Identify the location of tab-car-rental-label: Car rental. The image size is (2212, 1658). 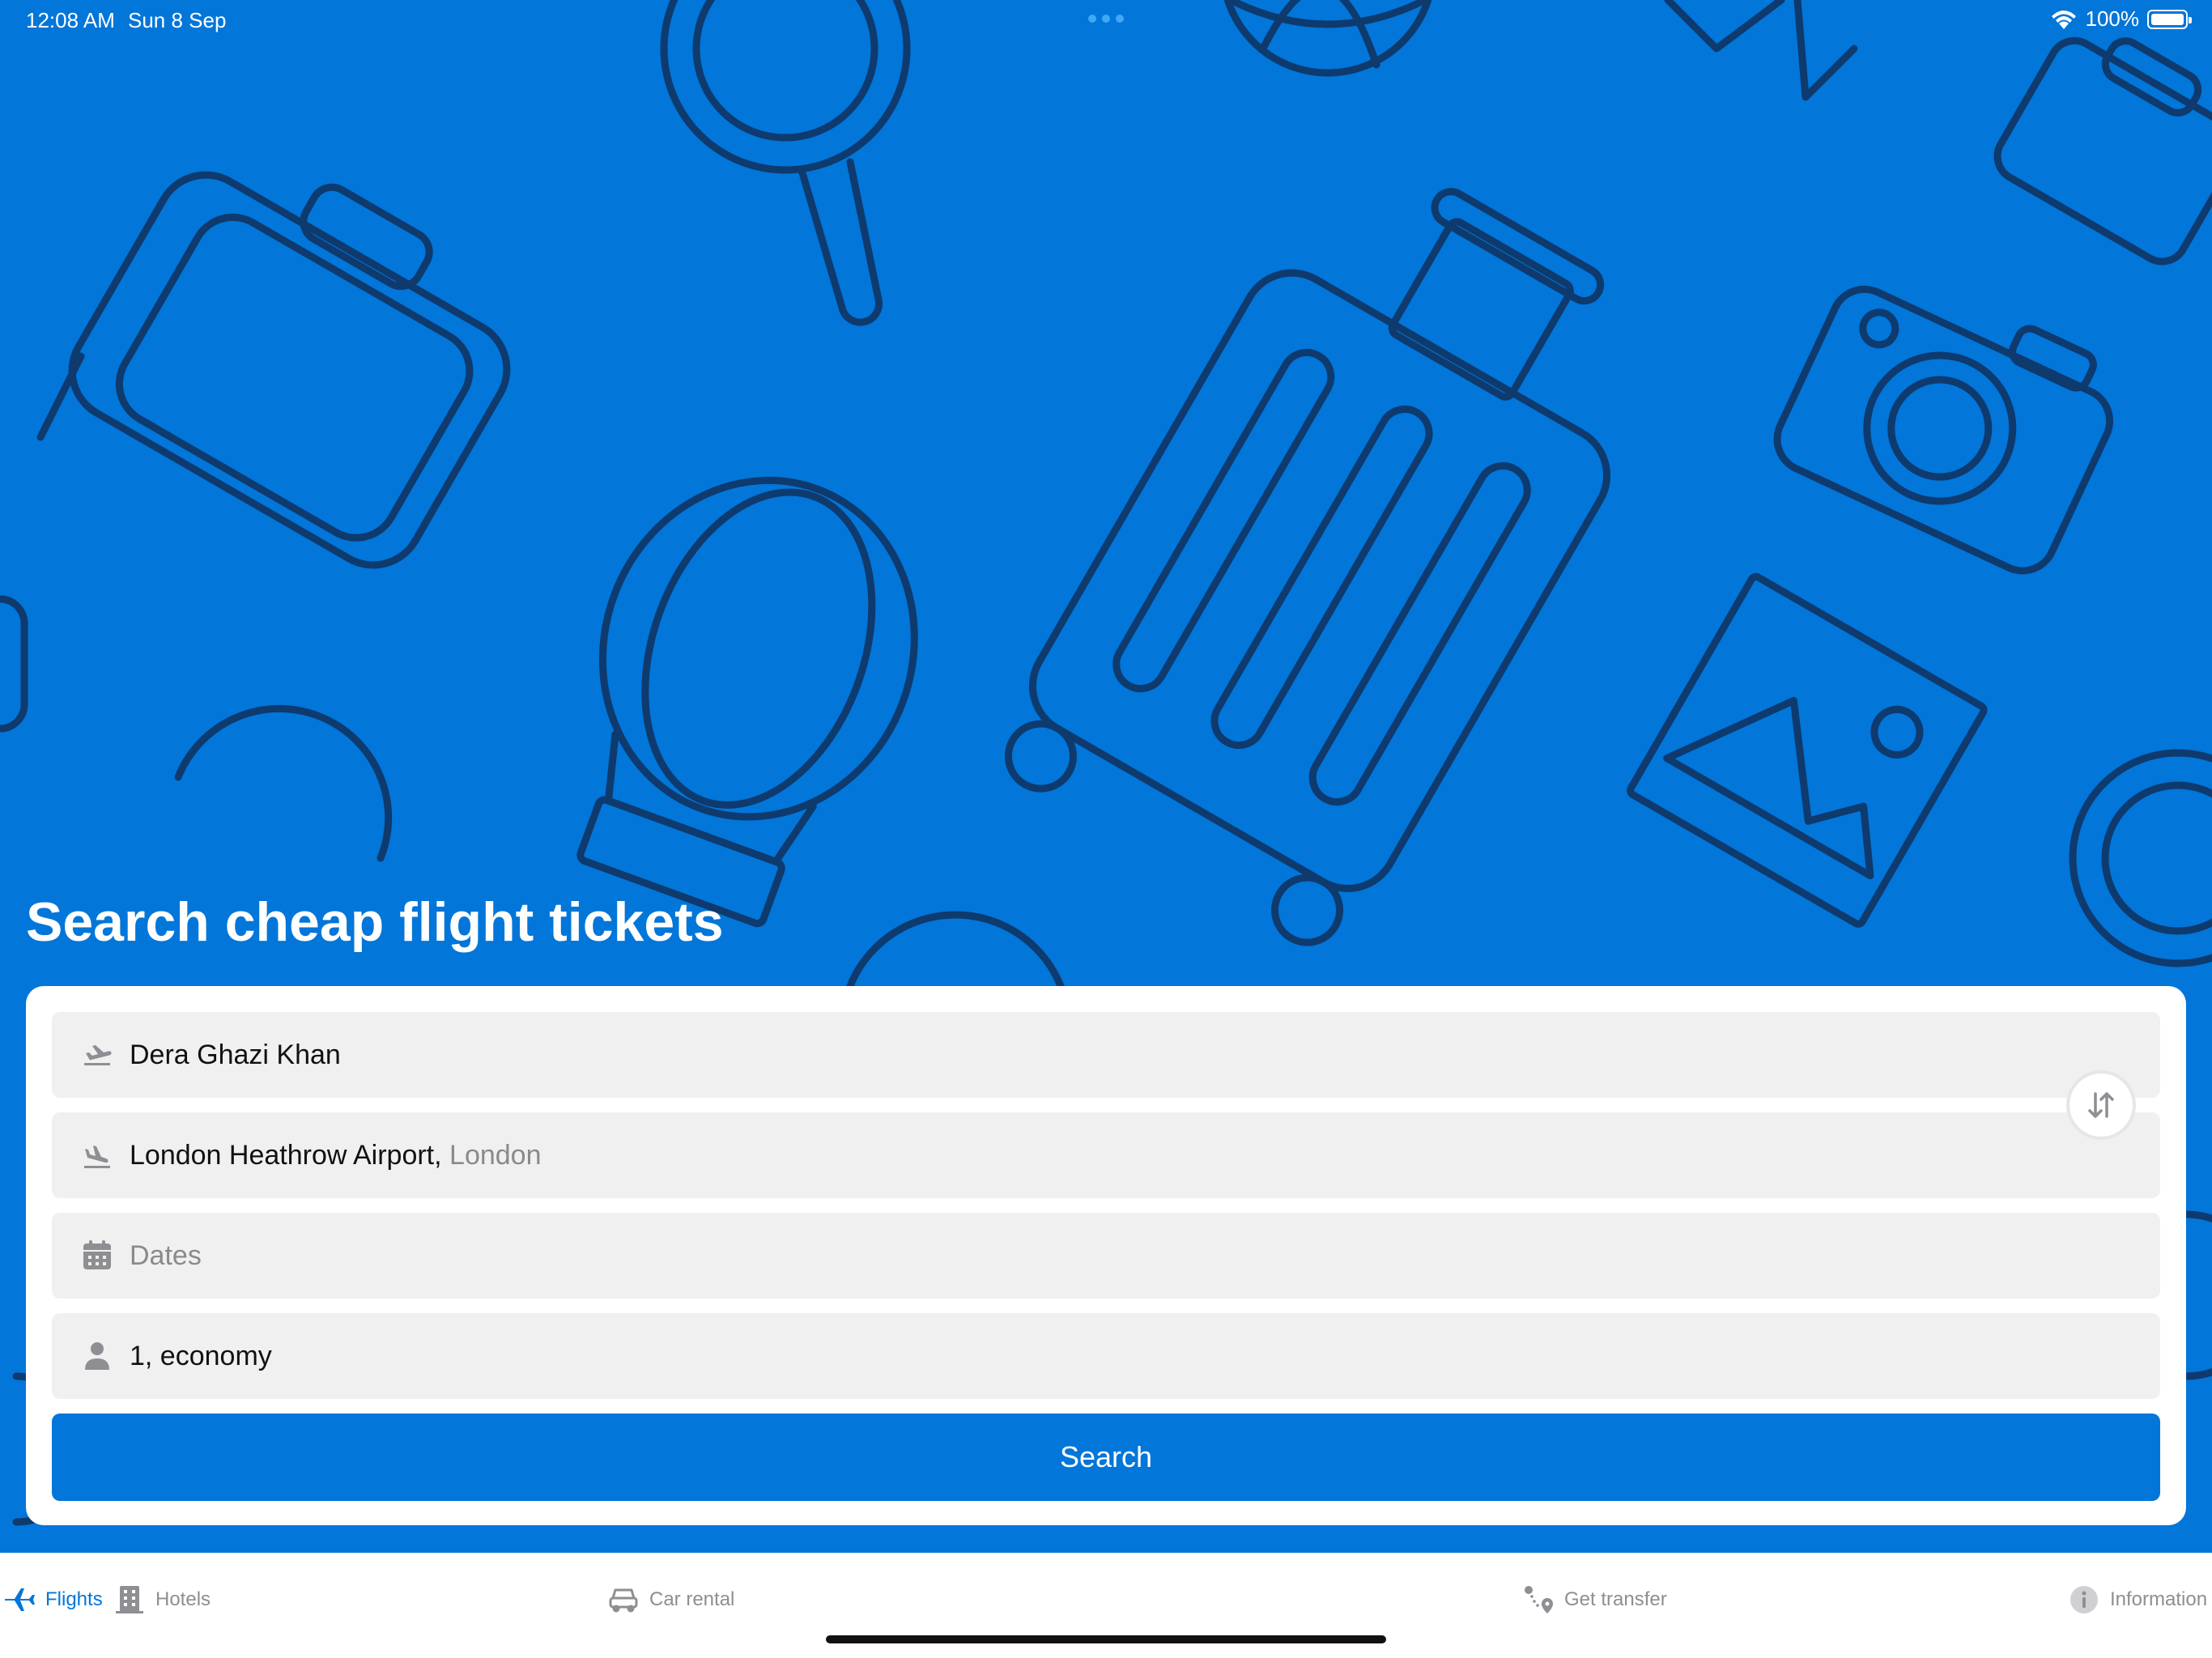
(692, 1599).